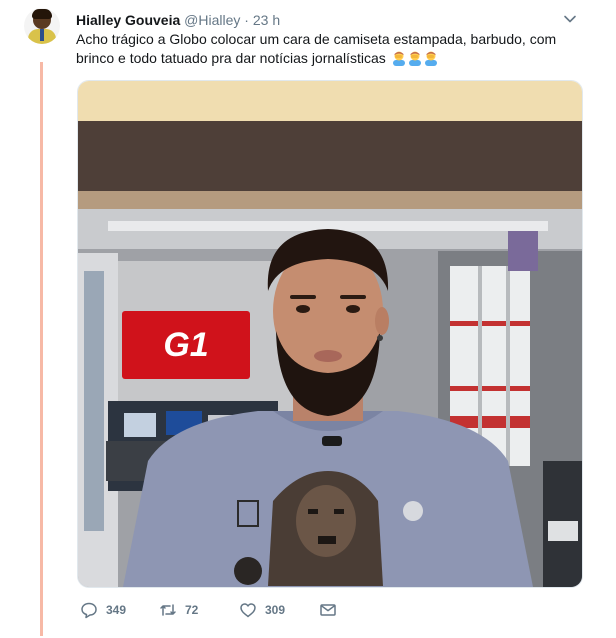 Image resolution: width=616 pixels, height=638 pixels. What do you see at coordinates (212, 20) in the screenshot?
I see `user-handle: @Hialley` at bounding box center [212, 20].